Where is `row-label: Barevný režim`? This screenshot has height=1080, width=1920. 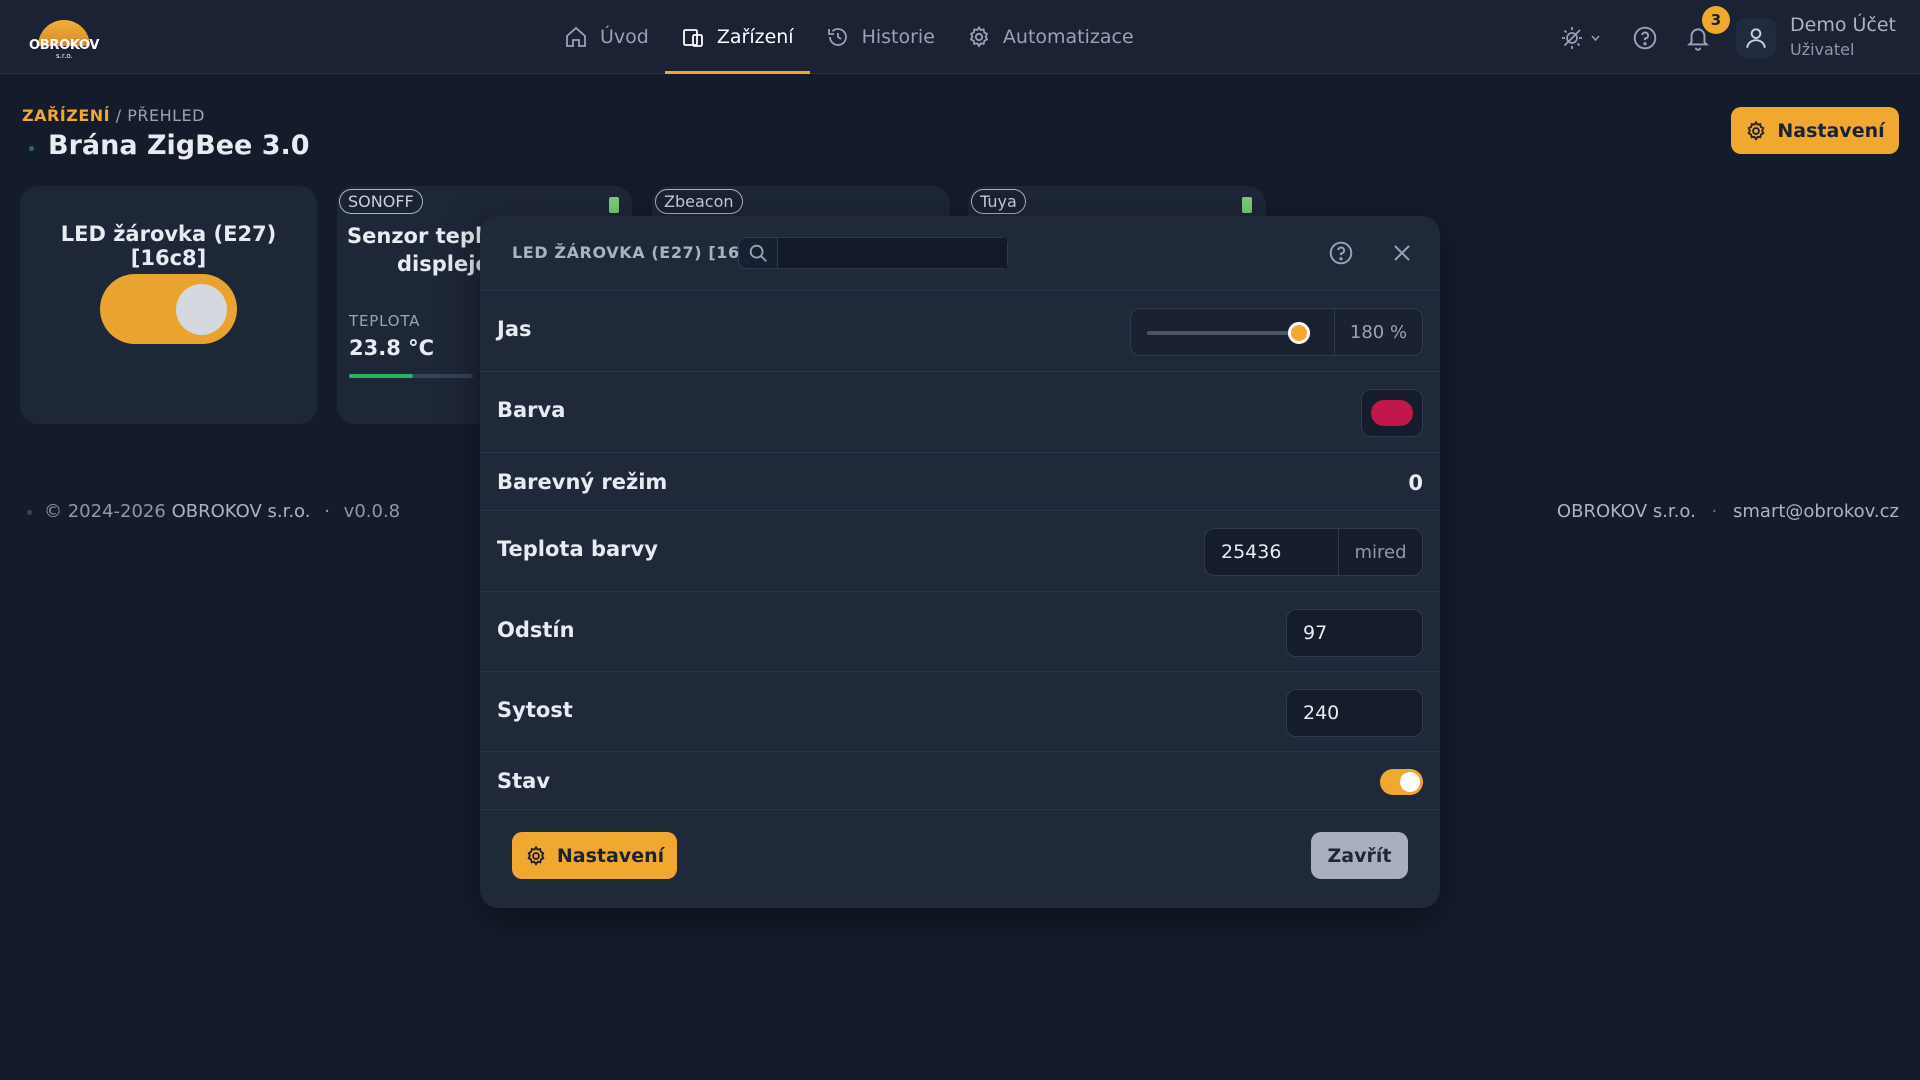
row-label: Barevný režim is located at coordinates (582, 482).